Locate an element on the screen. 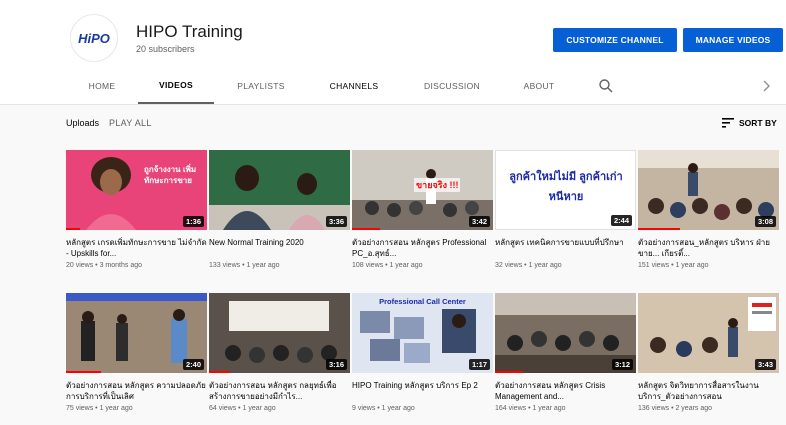 The image size is (786, 425). video-thumbnail: 3:12 is located at coordinates (565, 333).